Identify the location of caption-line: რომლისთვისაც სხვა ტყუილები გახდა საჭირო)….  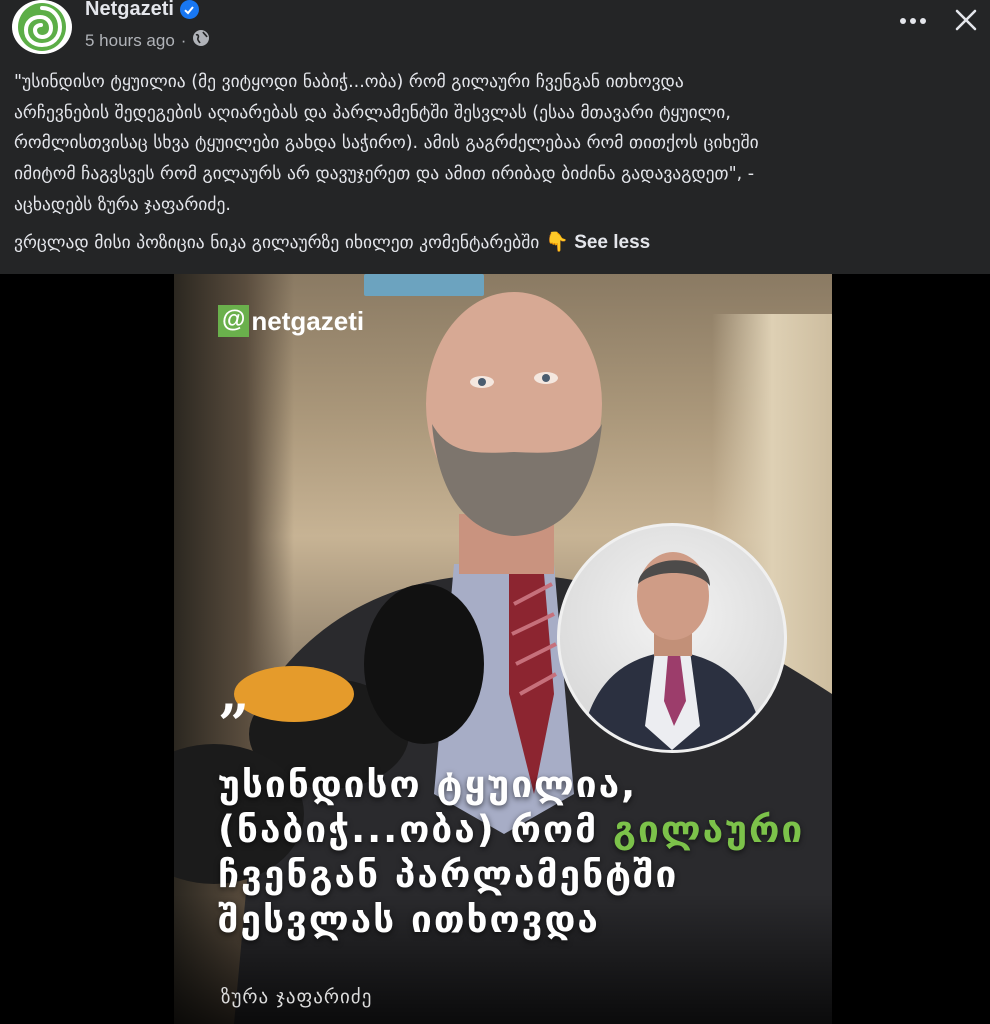
(386, 143).